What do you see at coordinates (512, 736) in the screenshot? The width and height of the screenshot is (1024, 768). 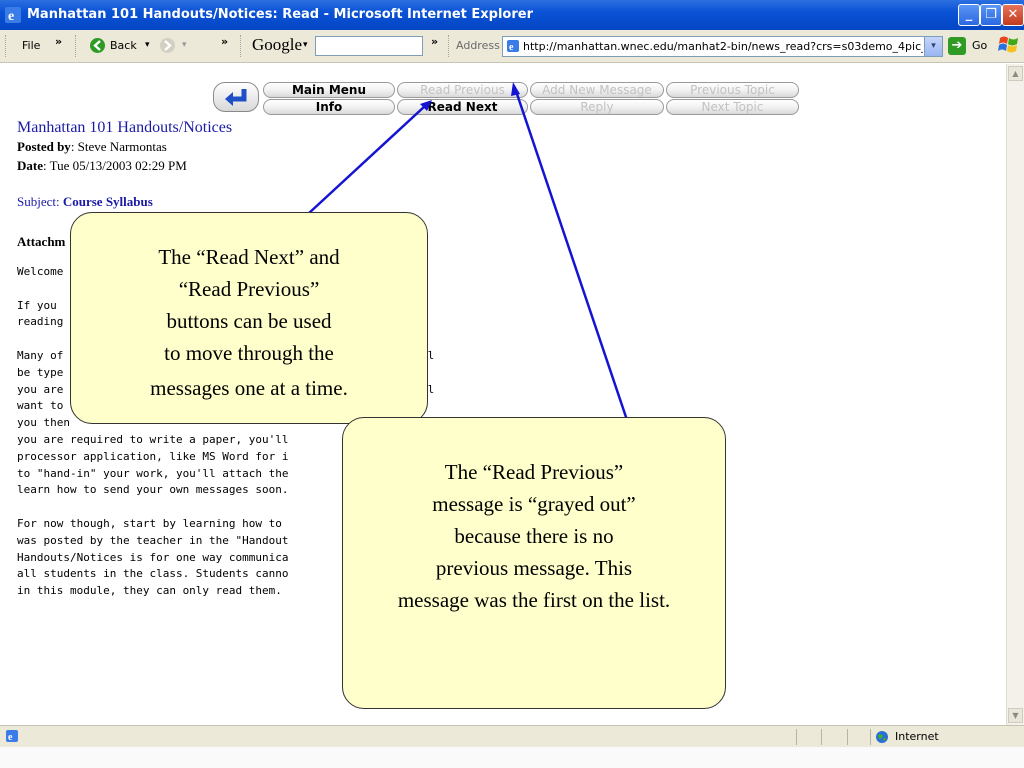 I see `status-bar: e Internet` at bounding box center [512, 736].